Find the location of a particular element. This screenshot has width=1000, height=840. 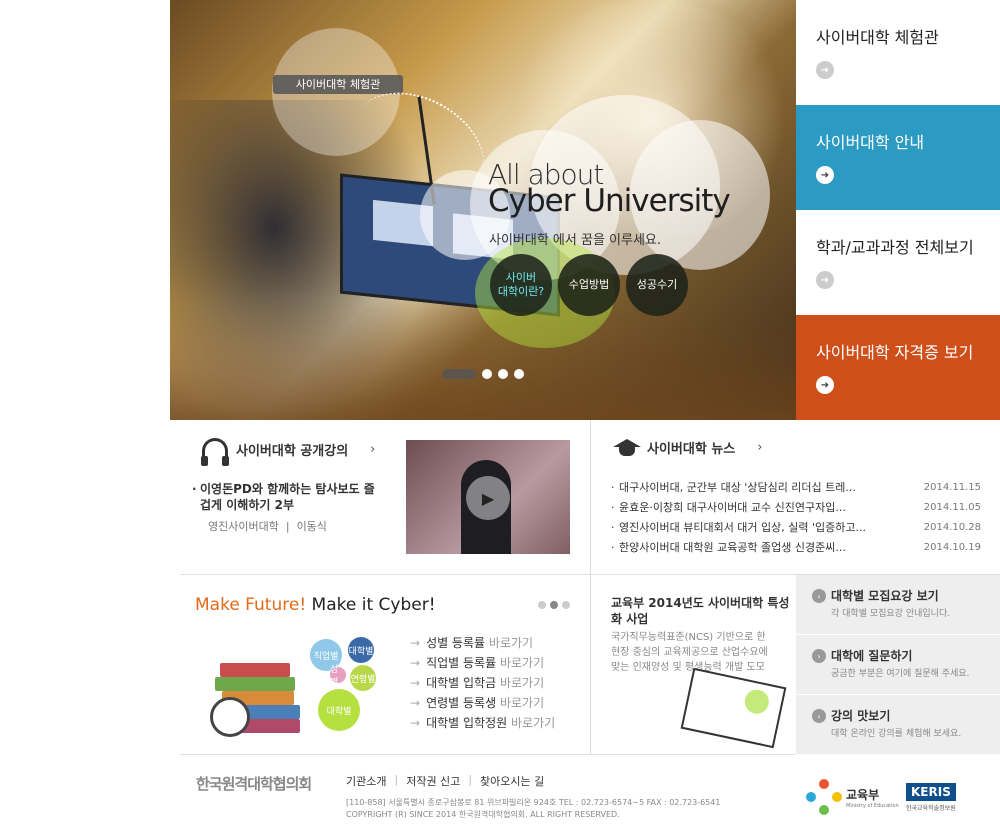

footer-link-about: 기관소개 is located at coordinates (366, 781).